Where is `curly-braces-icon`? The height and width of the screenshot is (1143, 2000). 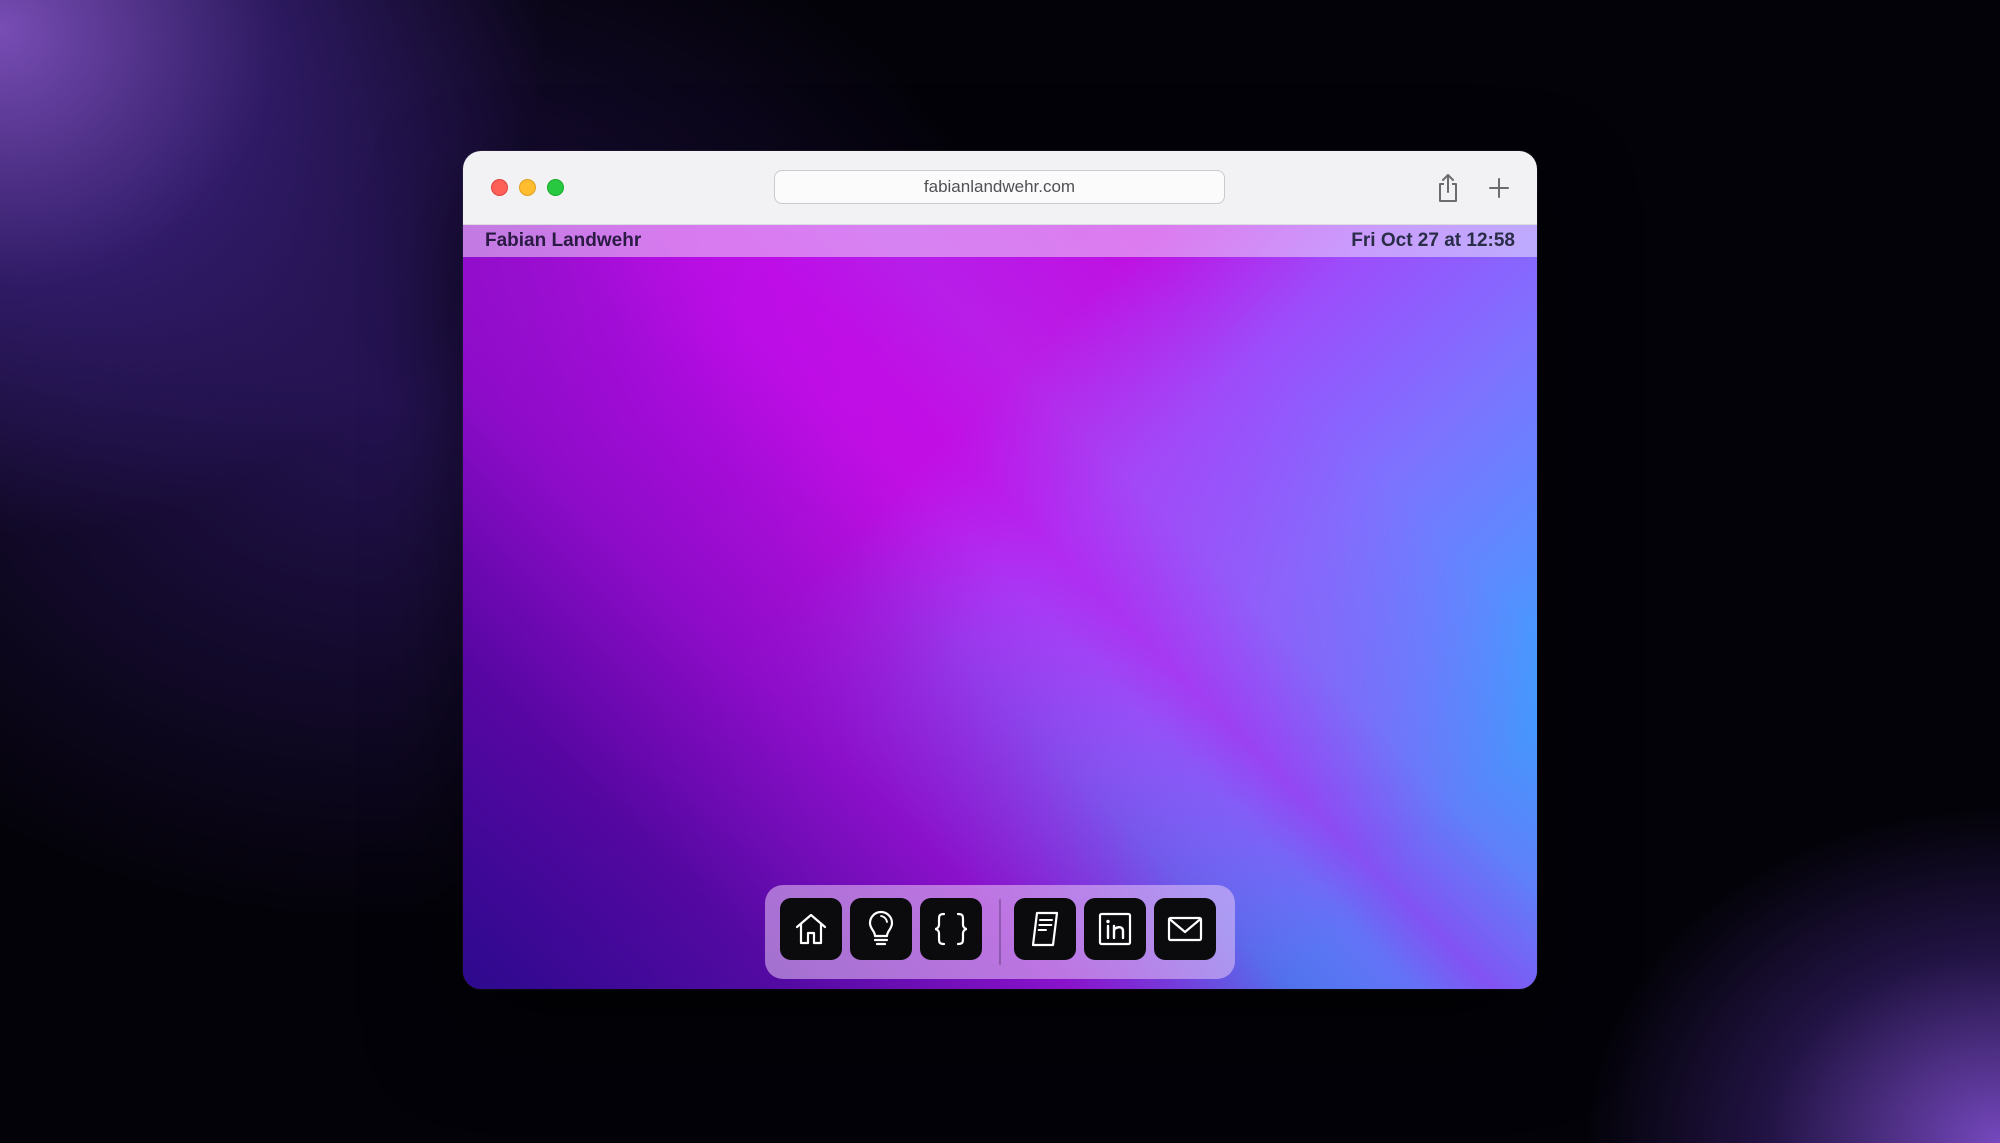
curly-braces-icon is located at coordinates (951, 929).